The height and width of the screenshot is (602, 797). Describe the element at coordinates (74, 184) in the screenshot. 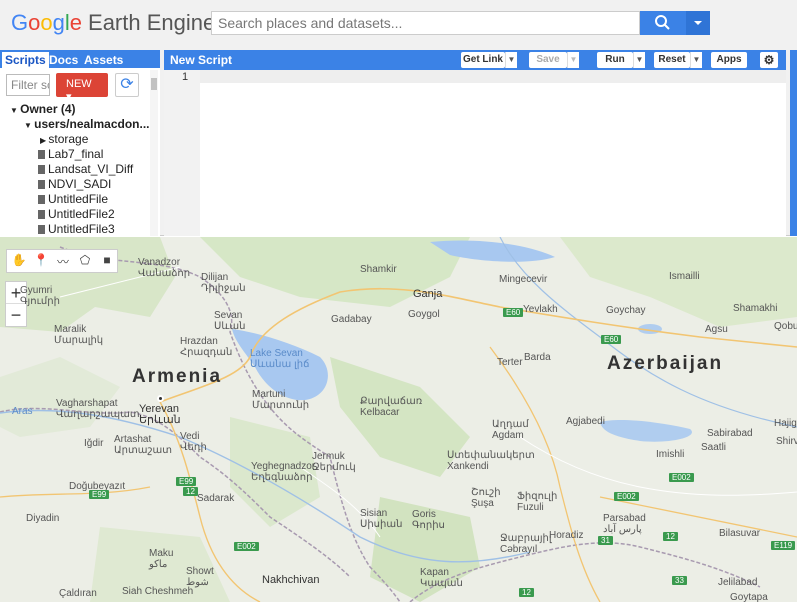

I see `tree-file: NDVI_SADI` at that location.